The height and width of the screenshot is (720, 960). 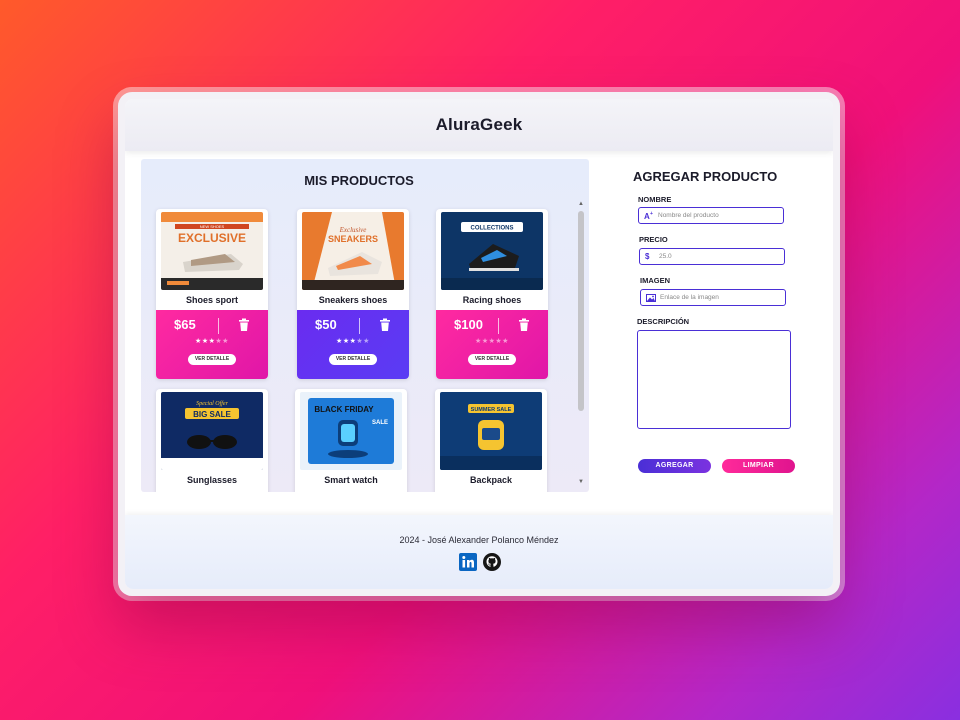 I want to click on ad-black-friday-text: BLACK FRIDAY, so click(x=344, y=409).